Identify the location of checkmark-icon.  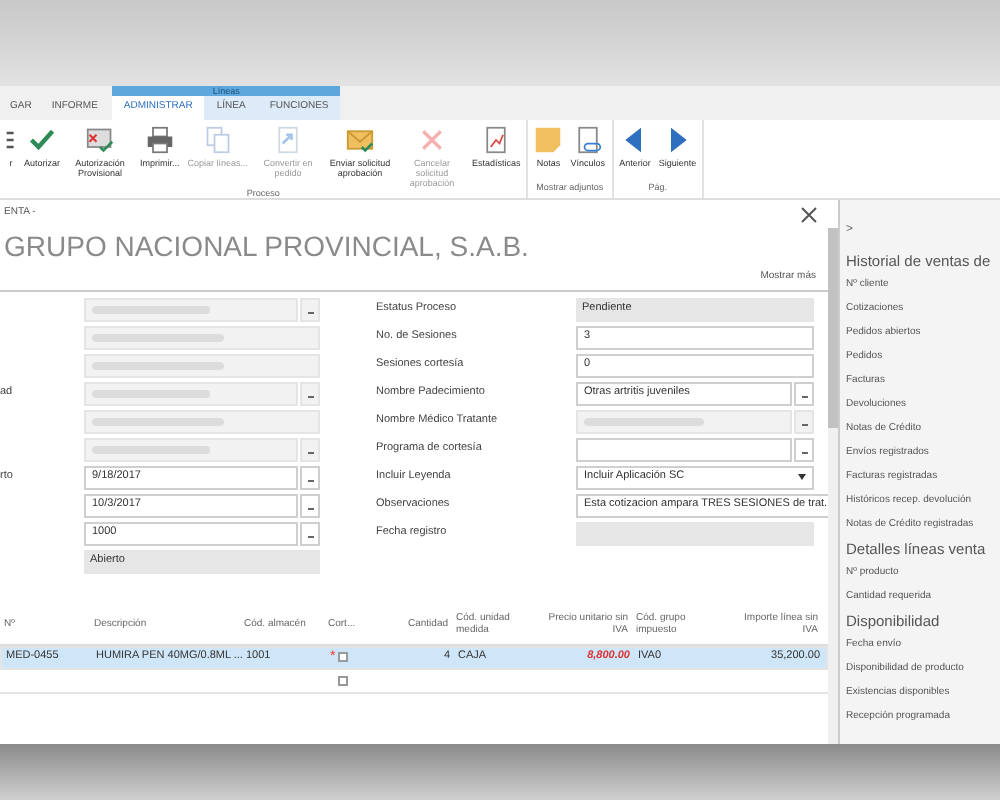
(42, 140).